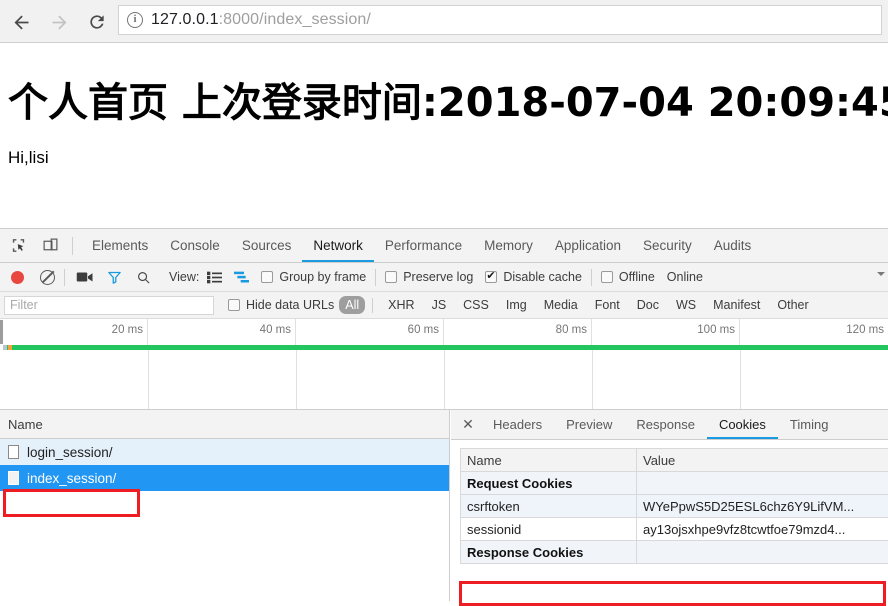  Describe the element at coordinates (10, 347) in the screenshot. I see `overview-marker` at that location.